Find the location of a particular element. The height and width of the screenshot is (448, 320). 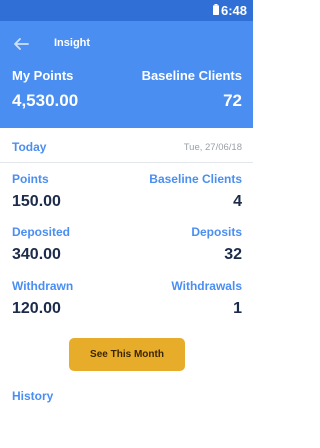

withdrawn-label: Withdrawn is located at coordinates (43, 286).